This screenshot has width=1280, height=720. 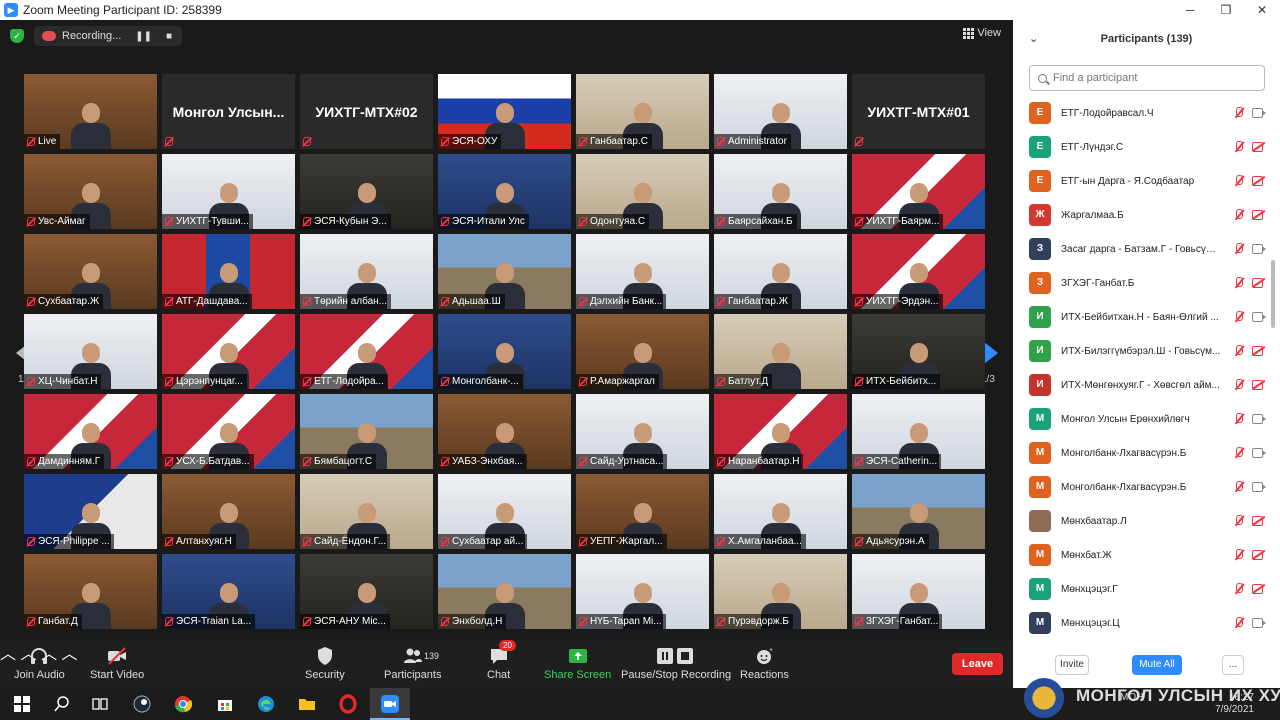 What do you see at coordinates (366, 111) in the screenshot?
I see `video-tile: УИХТГ-МТХ#02` at bounding box center [366, 111].